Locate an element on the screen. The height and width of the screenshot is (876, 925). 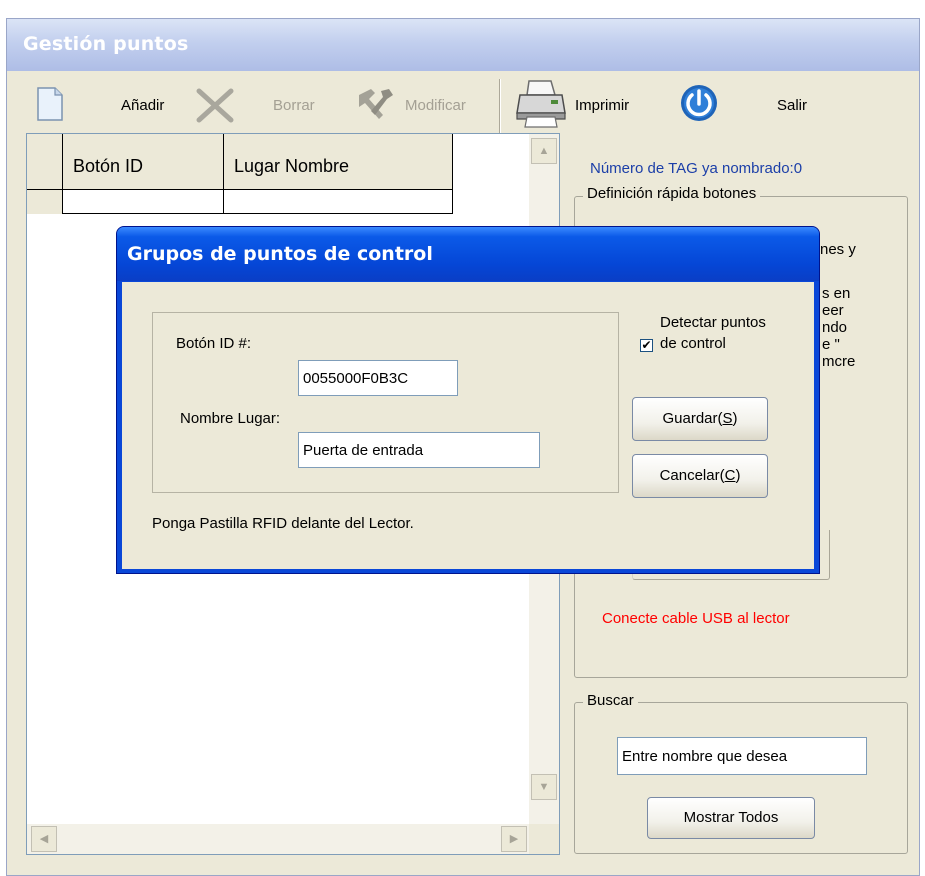
column-header-button-id: Botón ID is located at coordinates (143, 162).